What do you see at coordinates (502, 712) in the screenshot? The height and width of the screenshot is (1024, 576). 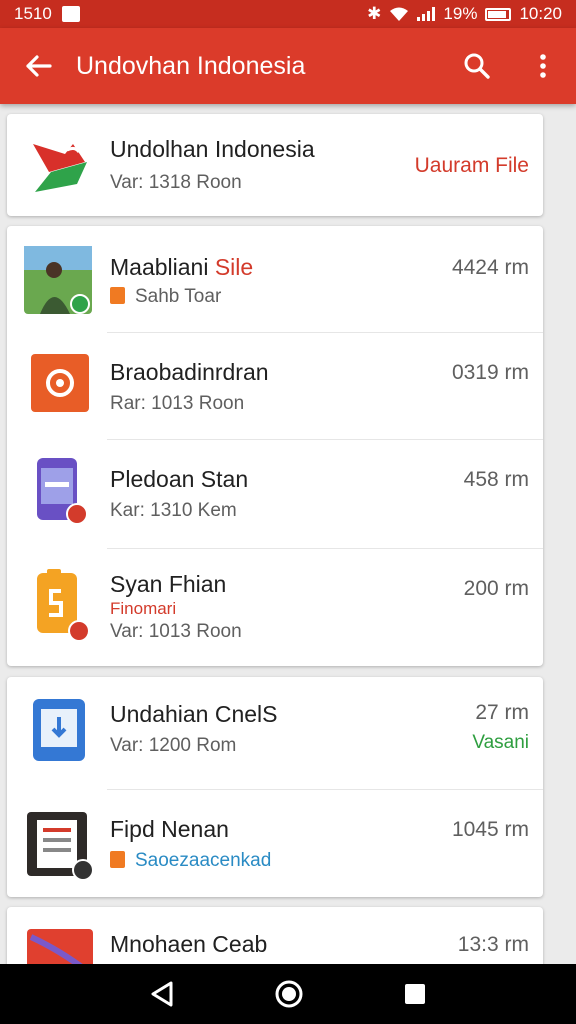 I see `app-size: 27 rm` at bounding box center [502, 712].